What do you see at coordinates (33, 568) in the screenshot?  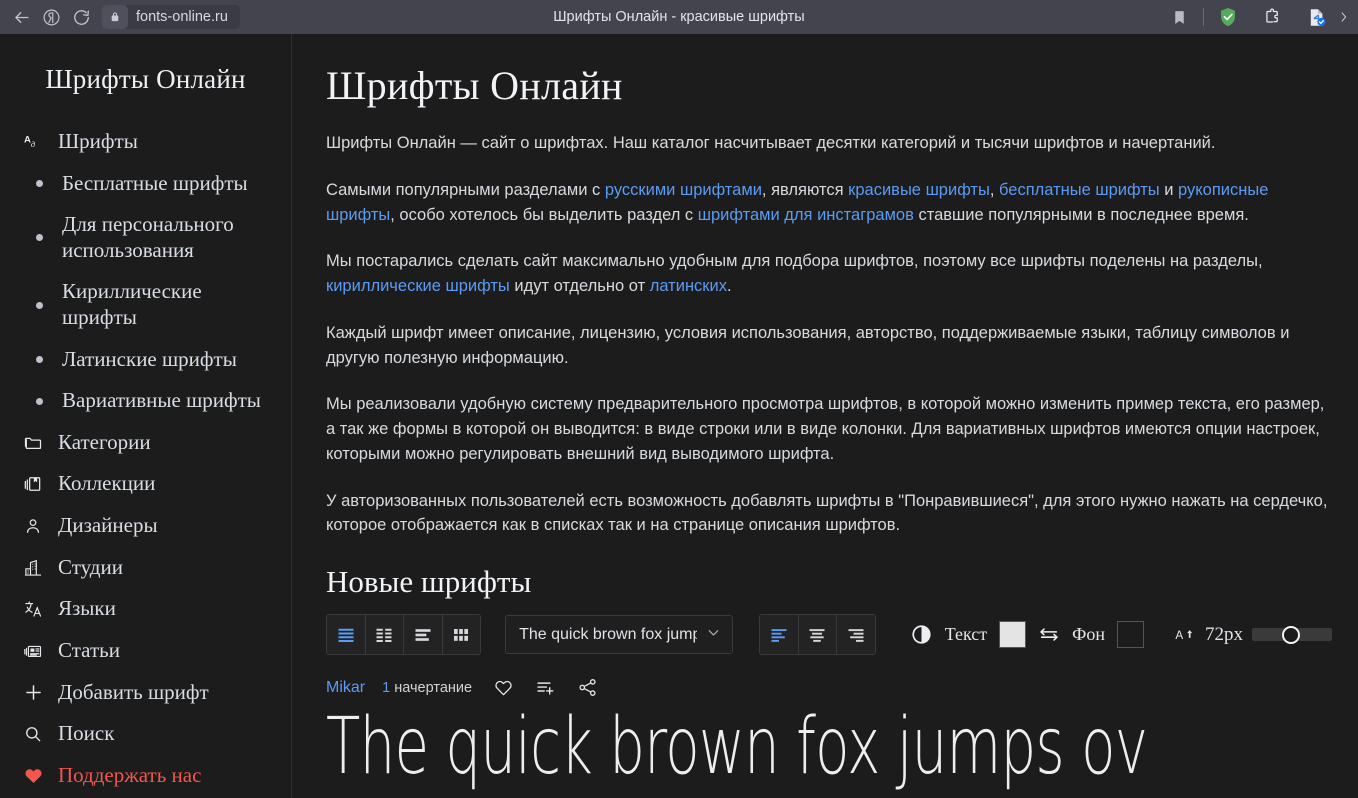 I see `building-icon` at bounding box center [33, 568].